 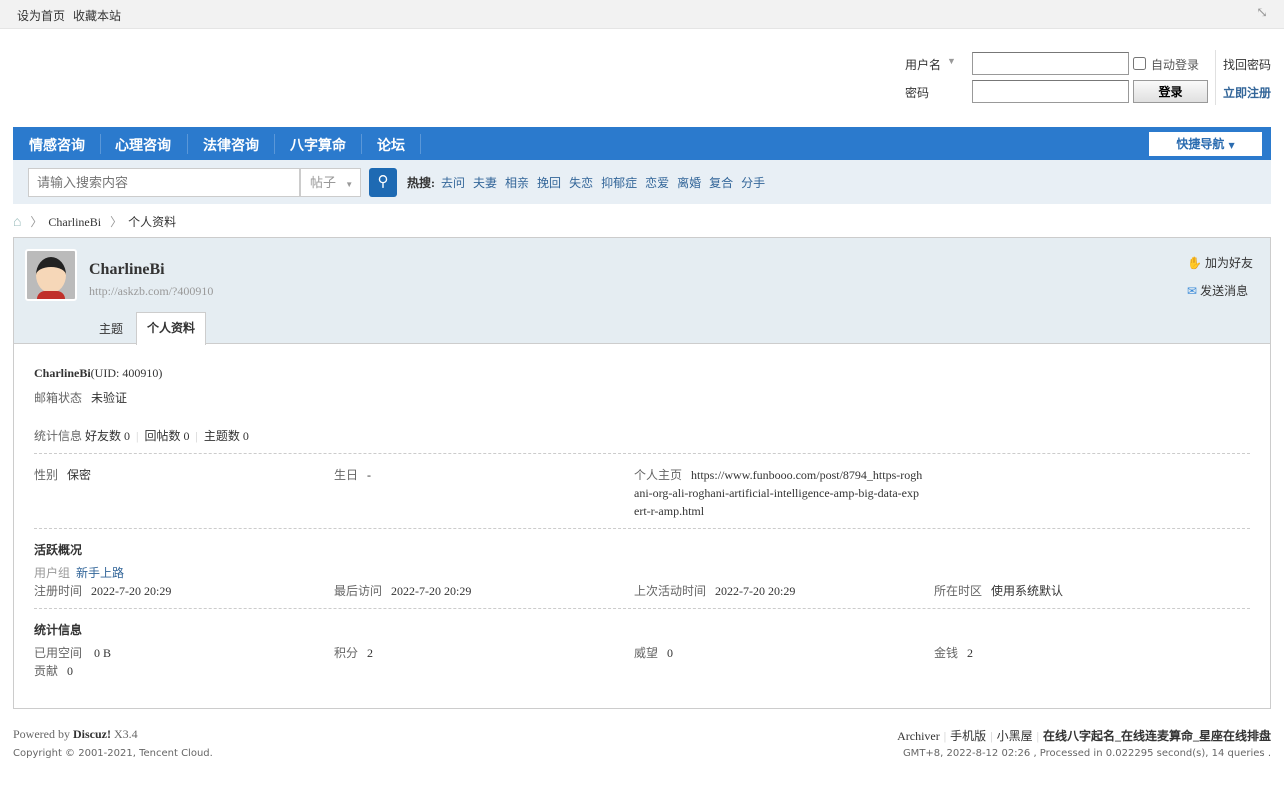 I want to click on uid-name: CharlineBi, so click(x=62, y=373).